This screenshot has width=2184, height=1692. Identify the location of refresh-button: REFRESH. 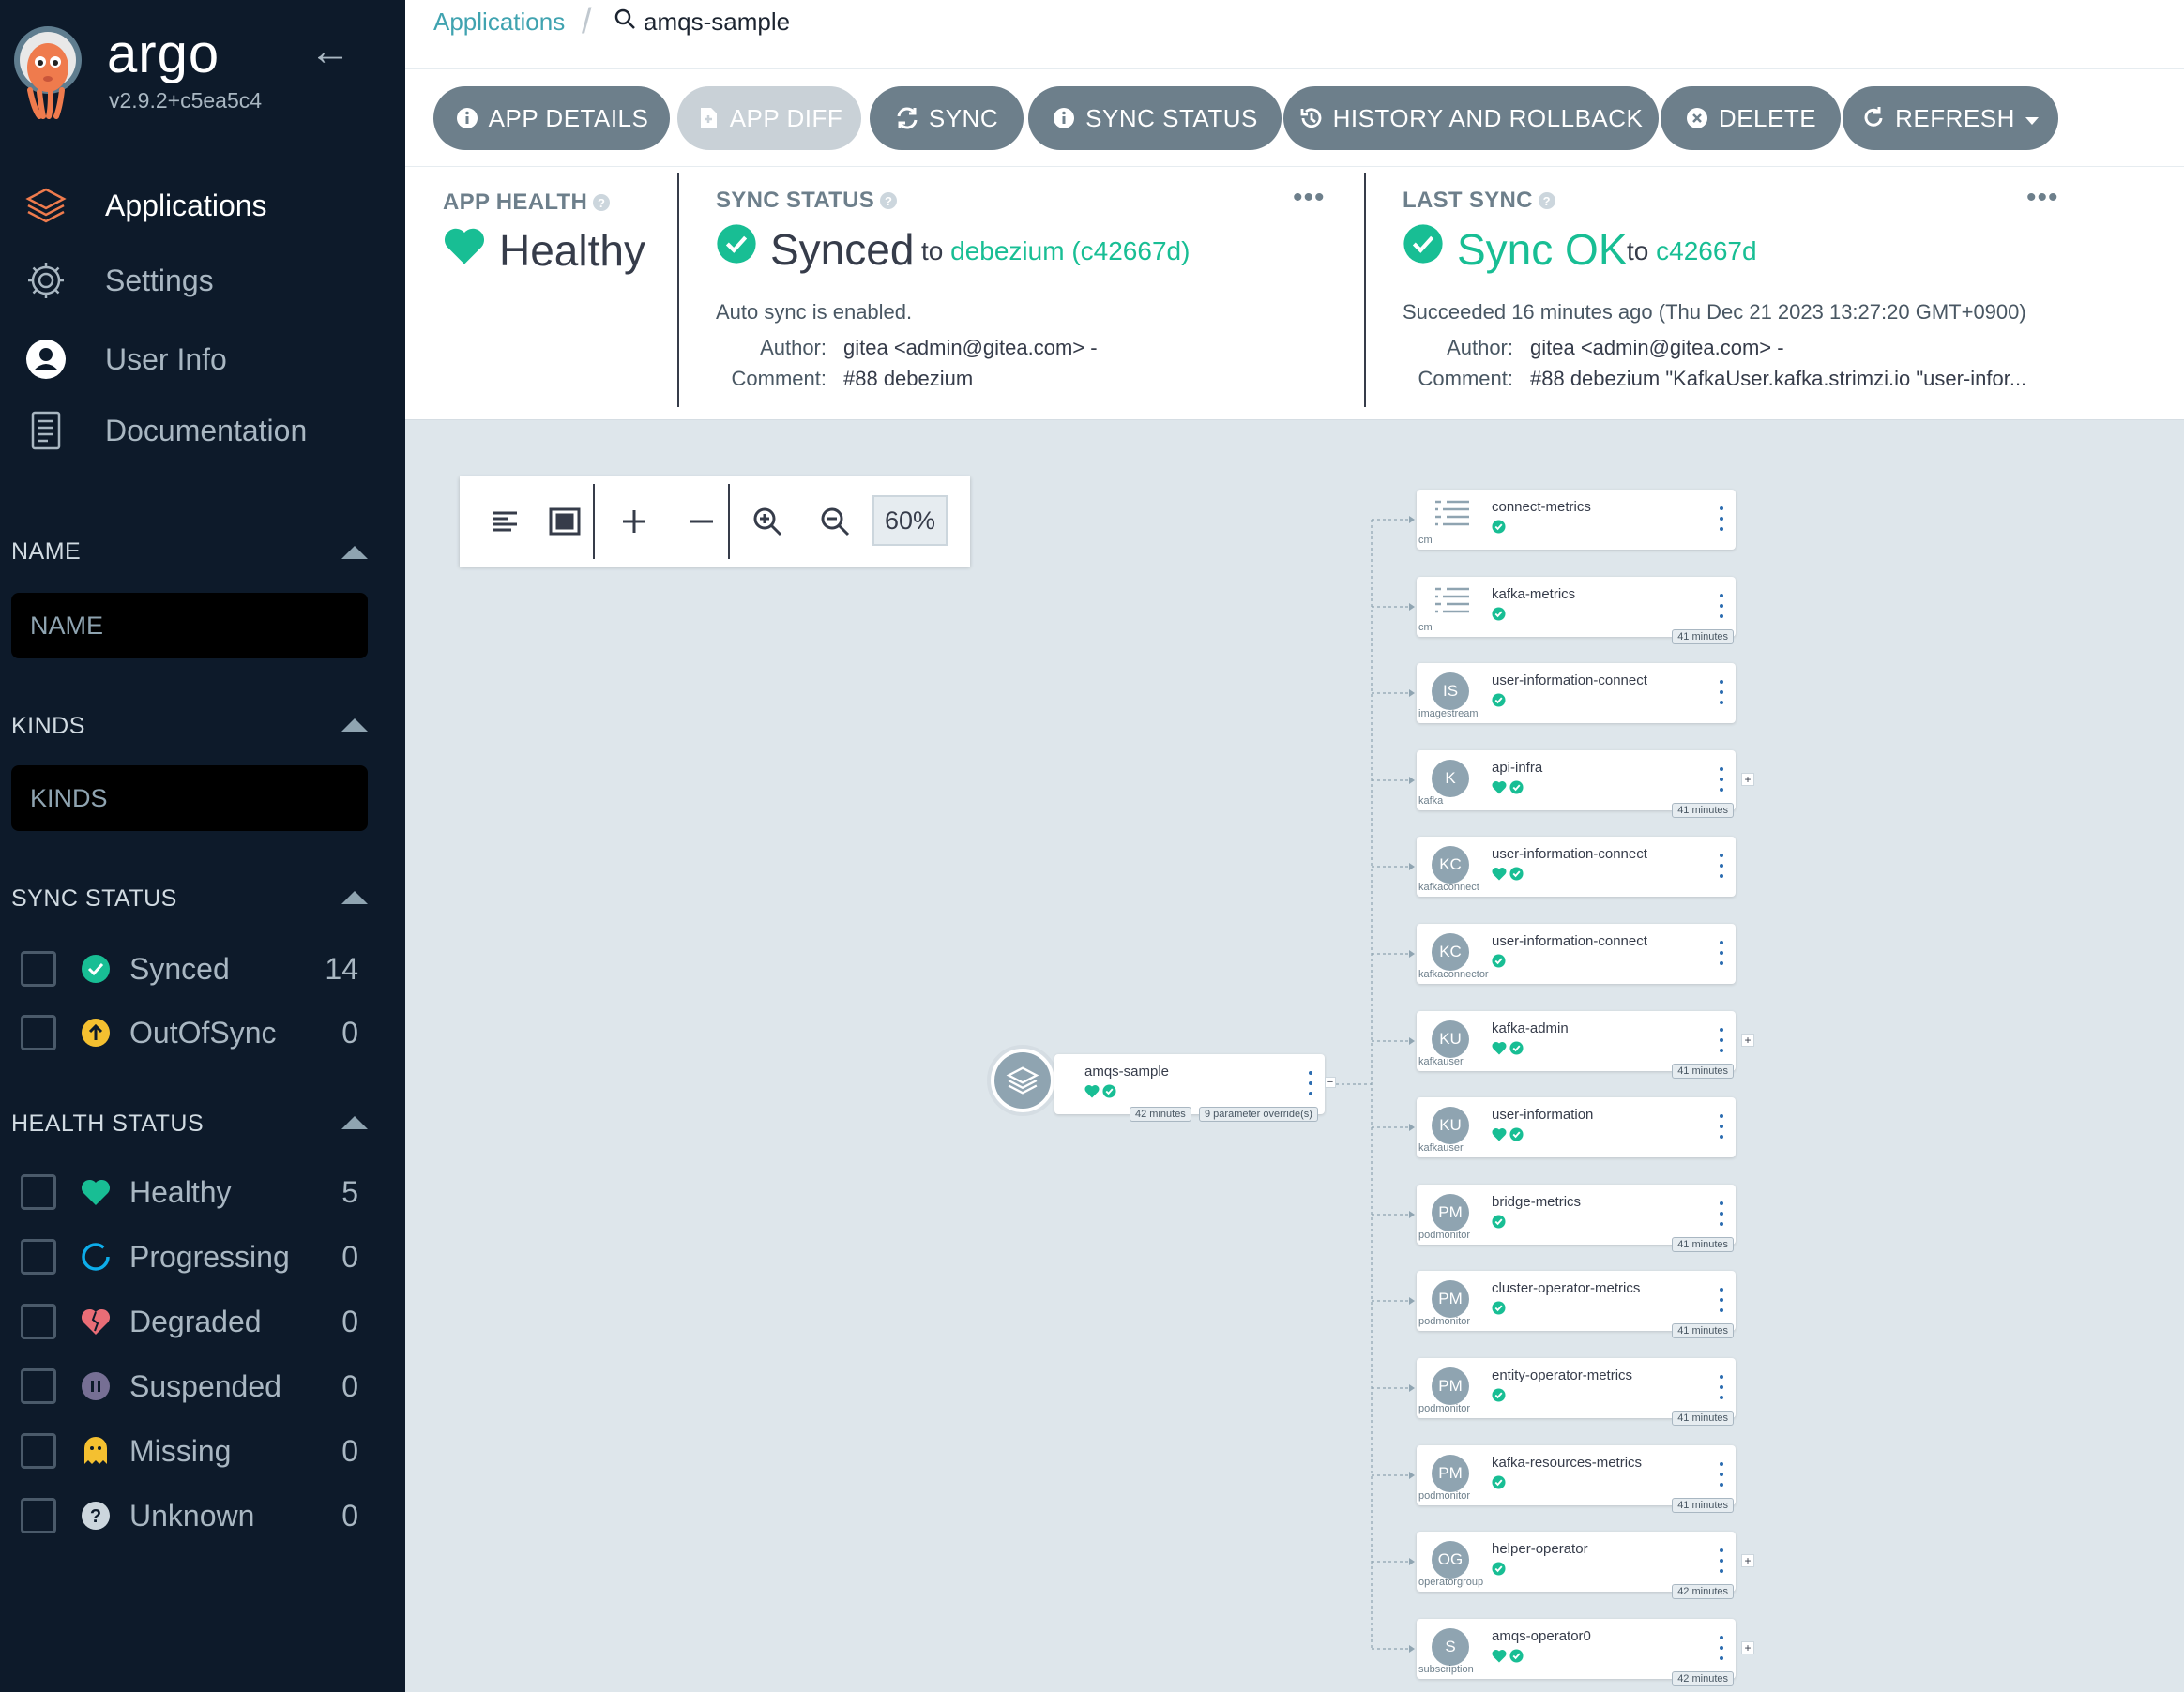
(1950, 118).